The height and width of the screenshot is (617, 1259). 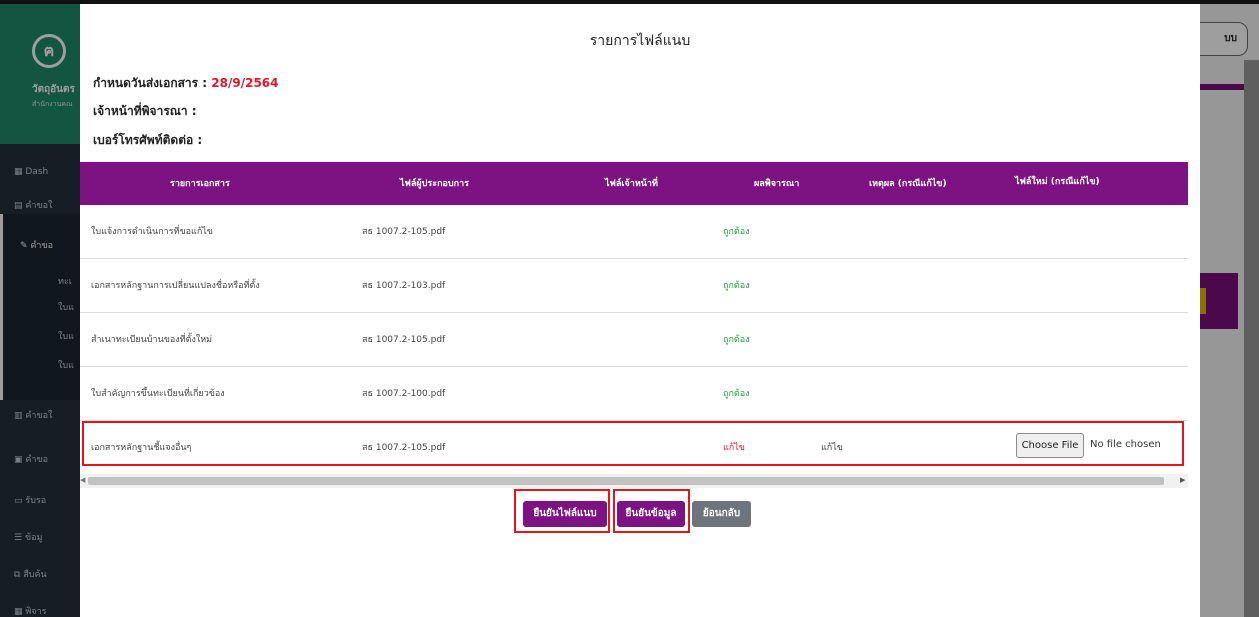 I want to click on due-date-line: กำหนดวันส่งเอกสาร : 28/9/2564, so click(x=186, y=83).